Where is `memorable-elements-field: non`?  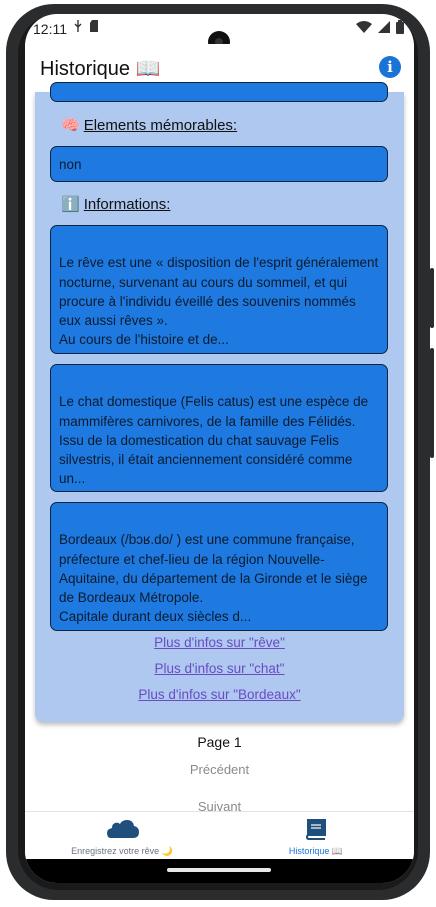 memorable-elements-field: non is located at coordinates (219, 164).